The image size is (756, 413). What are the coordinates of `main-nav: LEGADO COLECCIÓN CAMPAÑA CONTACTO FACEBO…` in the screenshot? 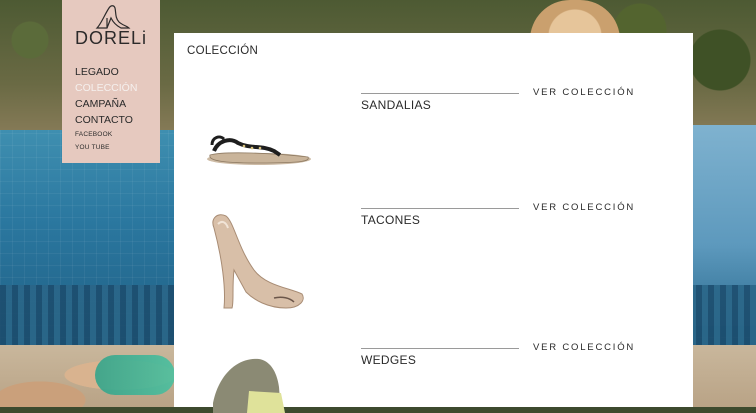 It's located at (106, 109).